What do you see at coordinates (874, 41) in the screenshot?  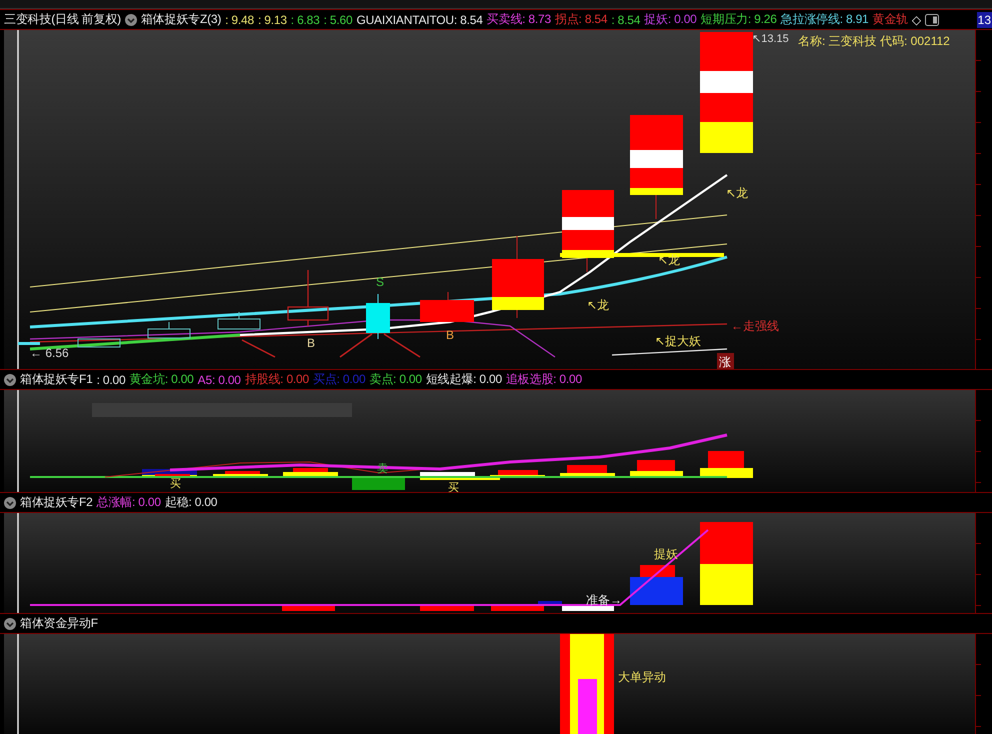 I see `chart-annotation: 名称: 三变科技 代码: 002112` at bounding box center [874, 41].